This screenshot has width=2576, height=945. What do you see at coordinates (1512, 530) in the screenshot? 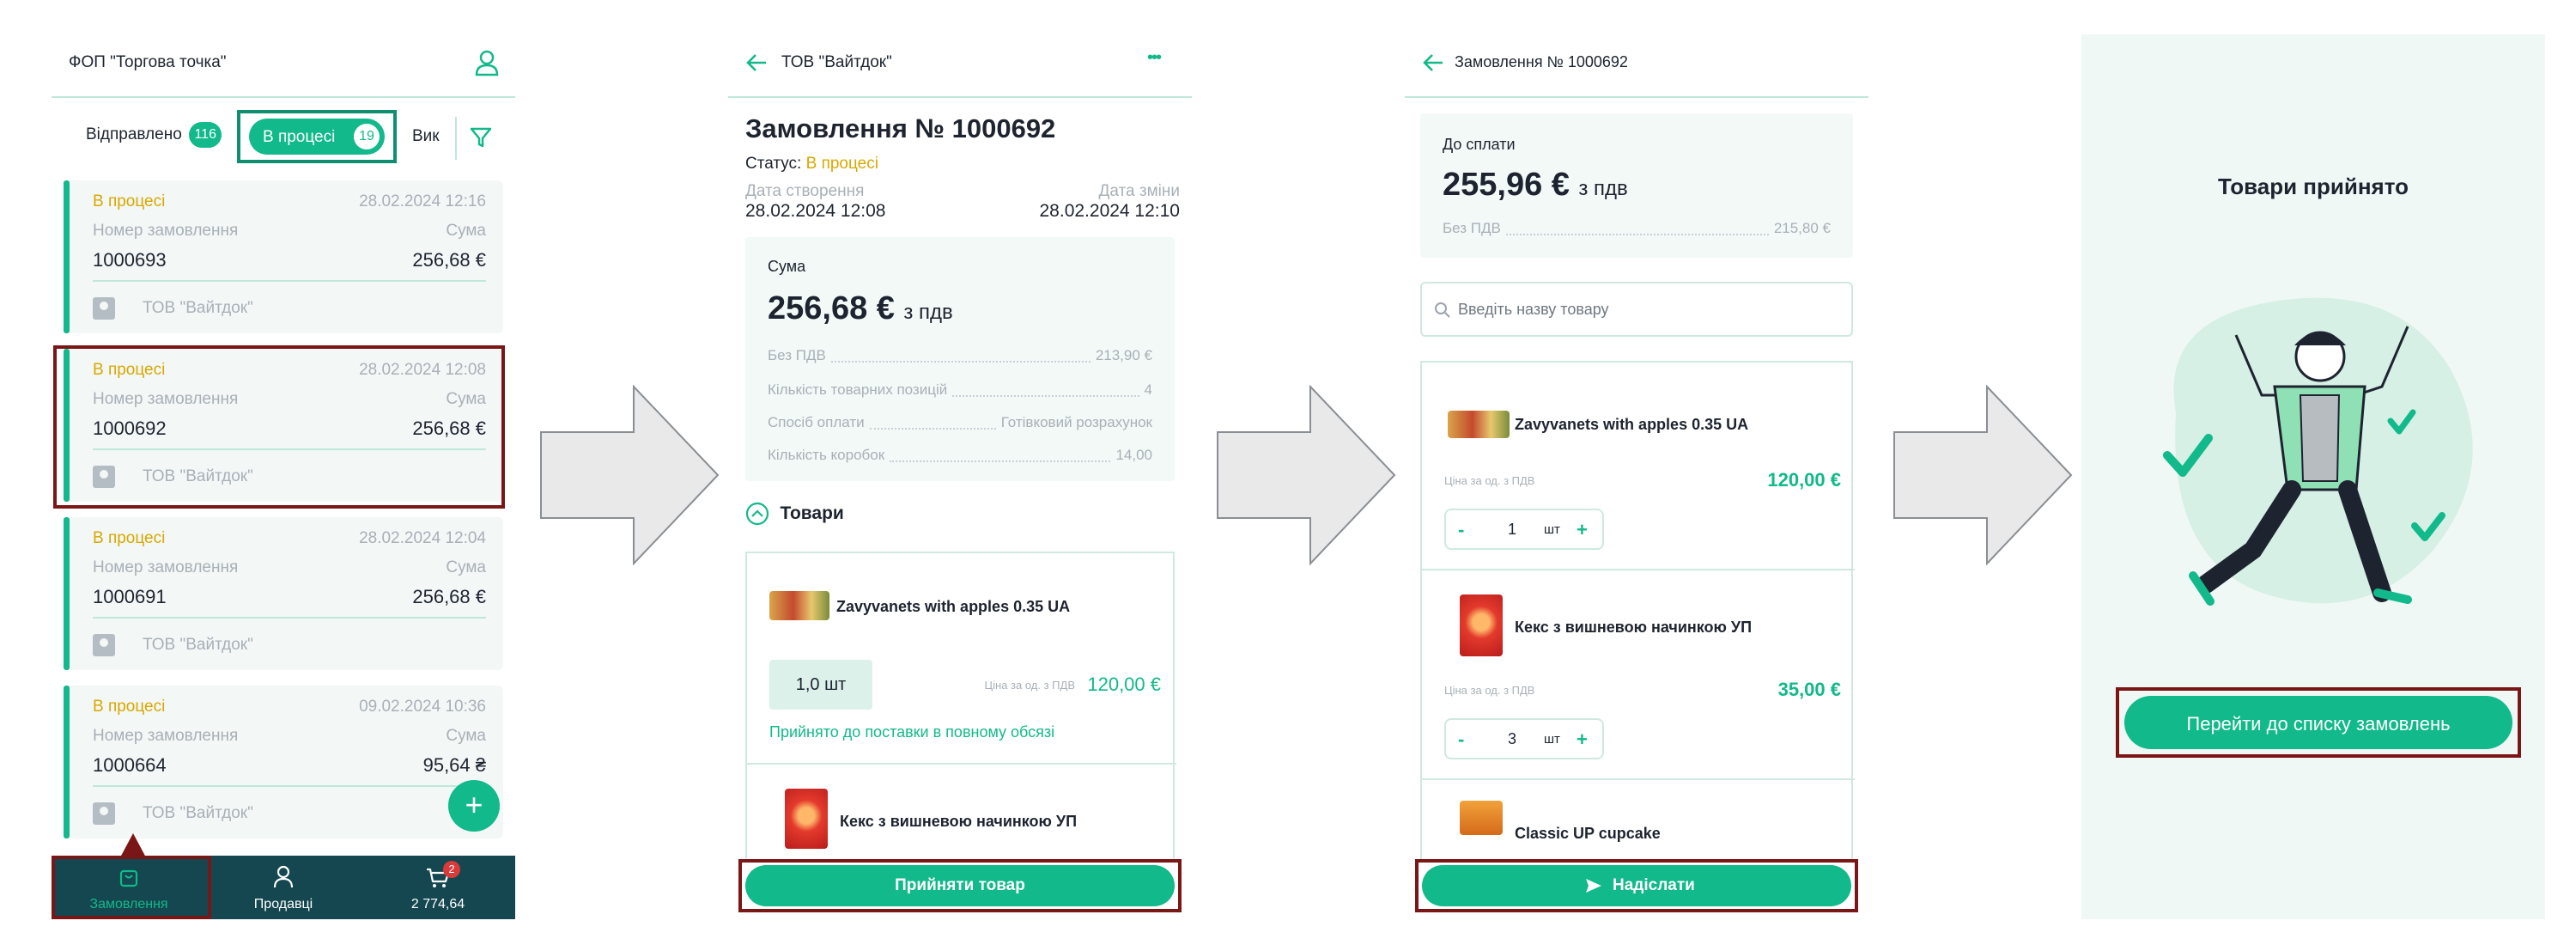
I see `quantity-value: 1` at bounding box center [1512, 530].